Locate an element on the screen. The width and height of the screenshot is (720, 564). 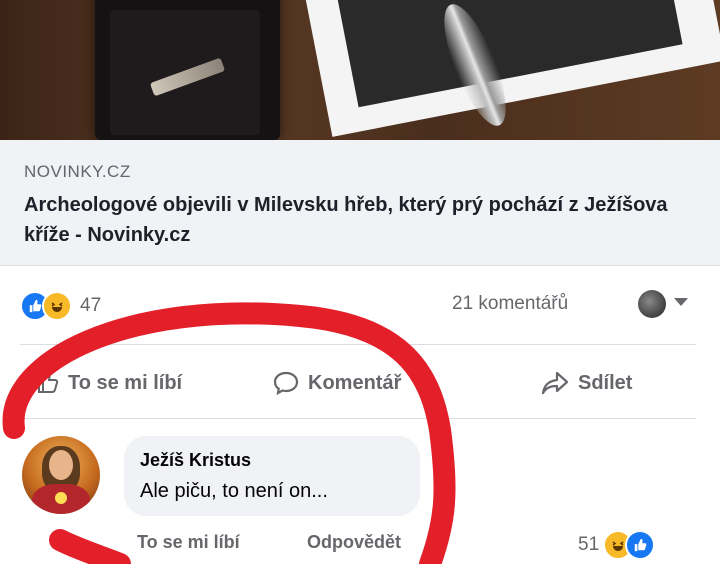
comment-like-link: To se mi líbí is located at coordinates (188, 542).